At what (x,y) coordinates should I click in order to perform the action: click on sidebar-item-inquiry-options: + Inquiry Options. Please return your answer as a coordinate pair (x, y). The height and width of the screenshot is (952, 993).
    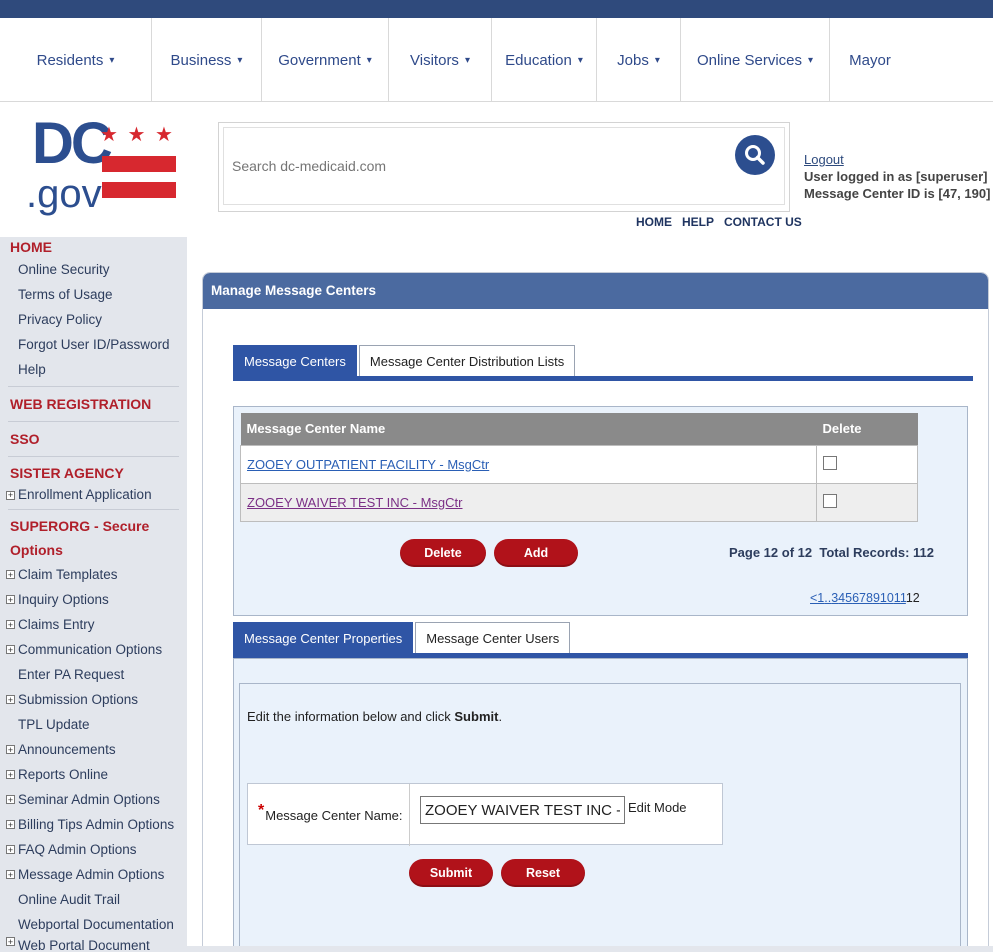
    Looking at the image, I should click on (93, 599).